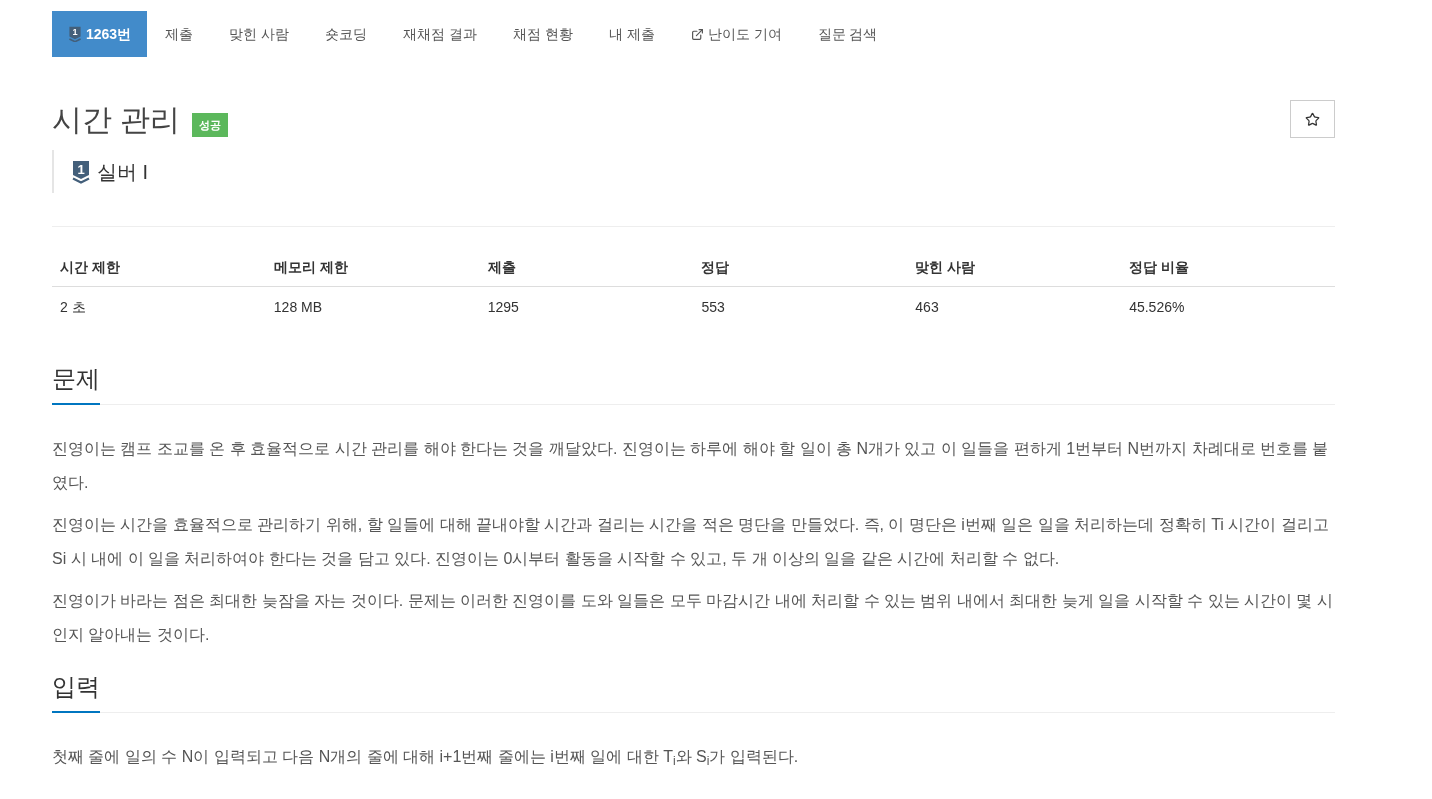 This screenshot has width=1432, height=799. I want to click on section-heading: 입력, so click(76, 691).